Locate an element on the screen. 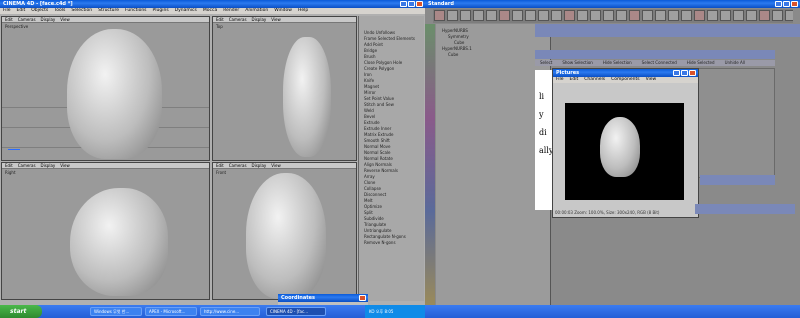 The image size is (800, 318). tab: Unhide All is located at coordinates (735, 62).